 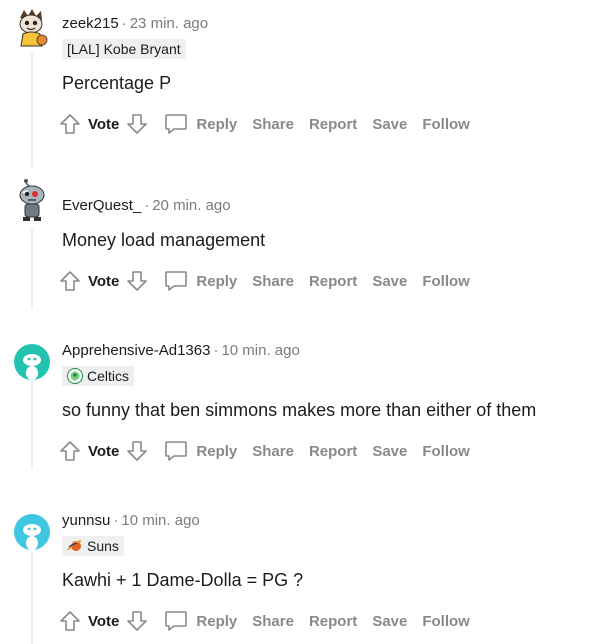 I want to click on flair-text: Celtics, so click(x=108, y=376).